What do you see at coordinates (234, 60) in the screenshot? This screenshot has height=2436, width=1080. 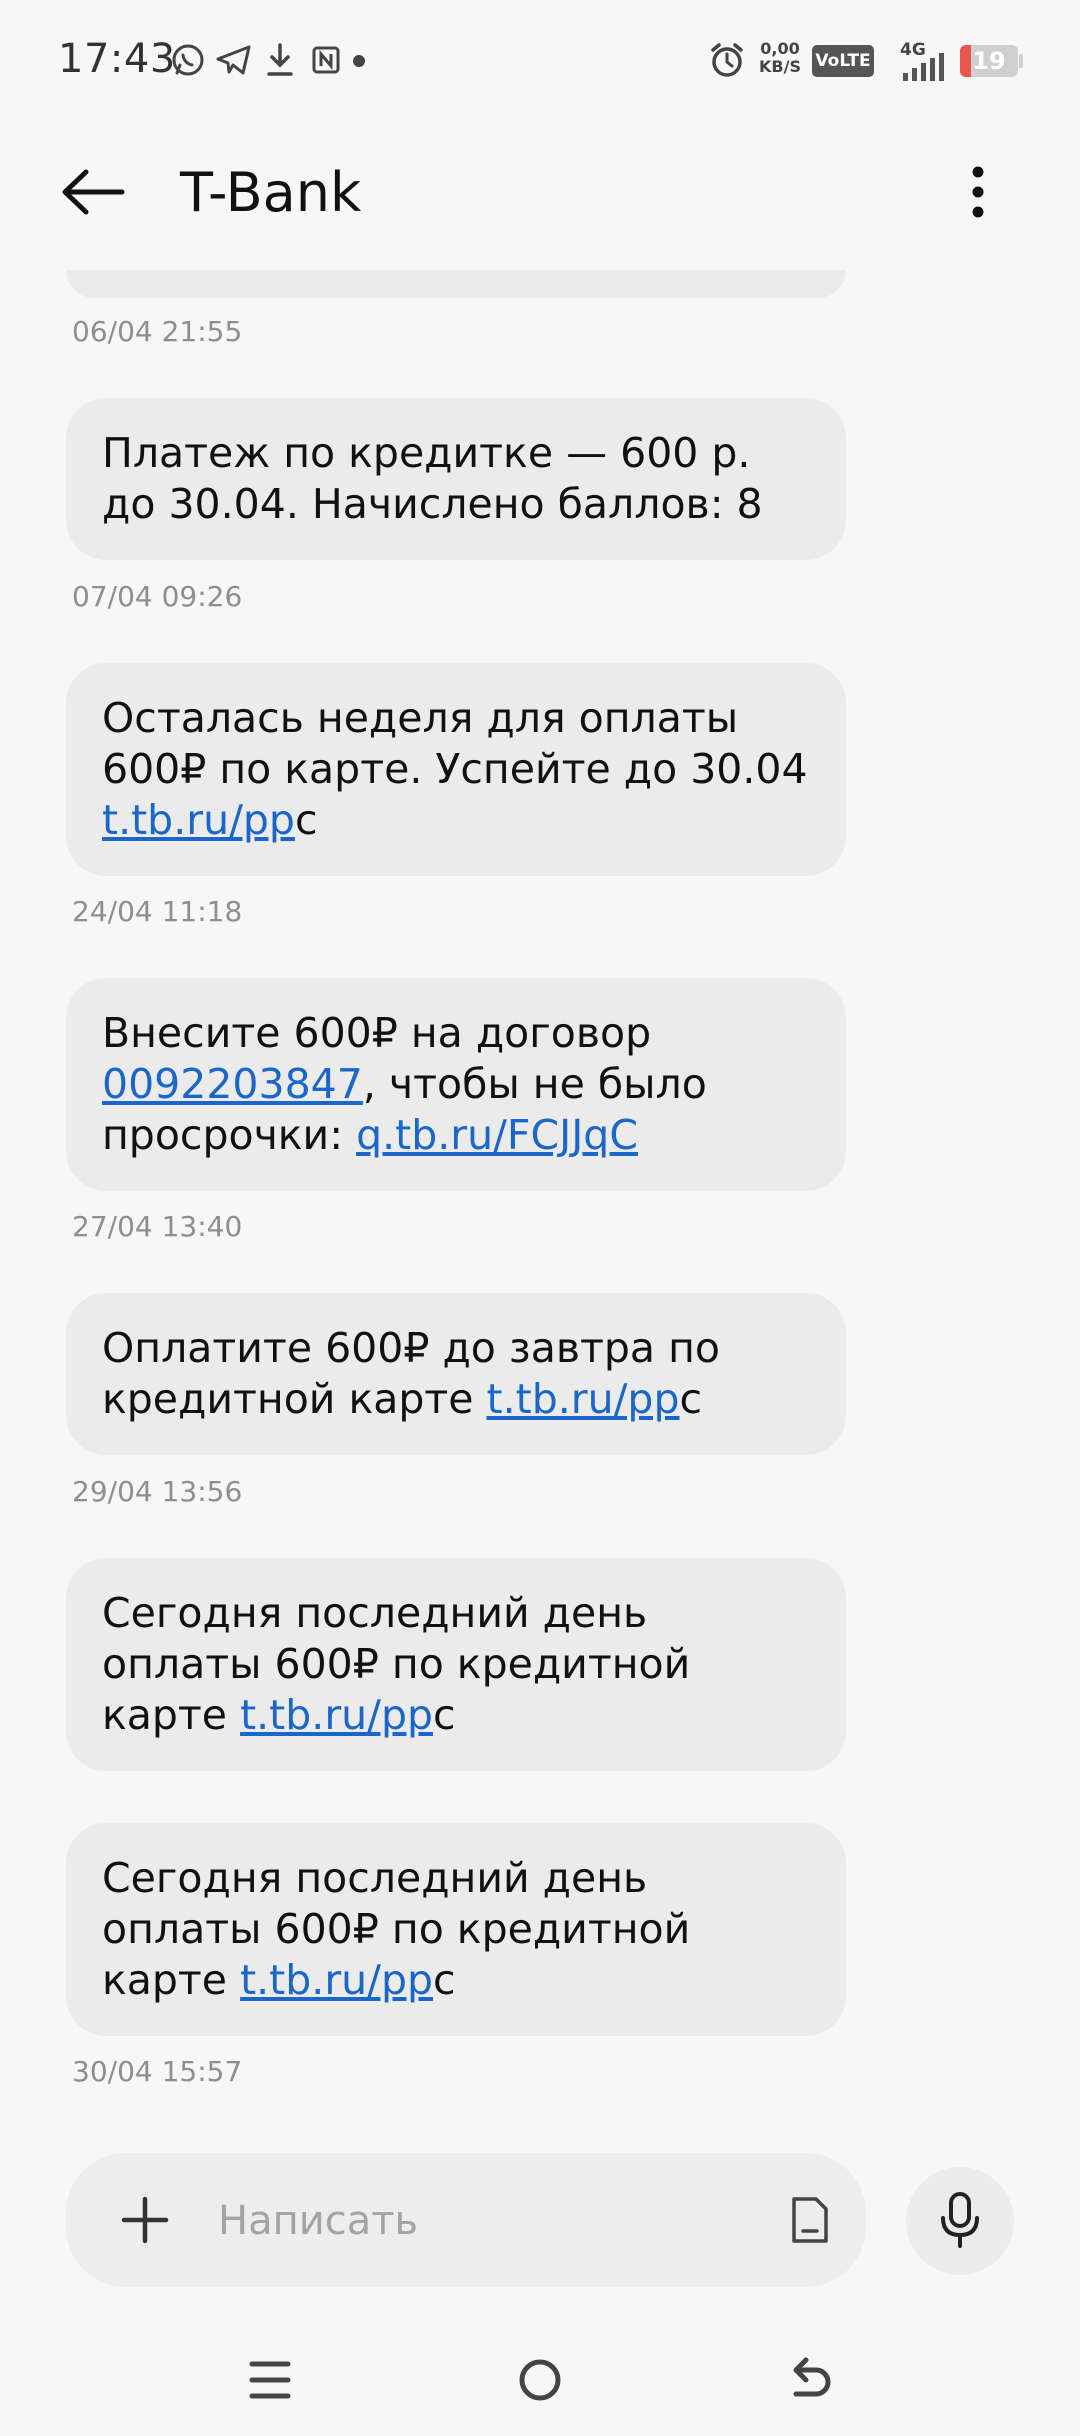 I see `telegram-icon` at bounding box center [234, 60].